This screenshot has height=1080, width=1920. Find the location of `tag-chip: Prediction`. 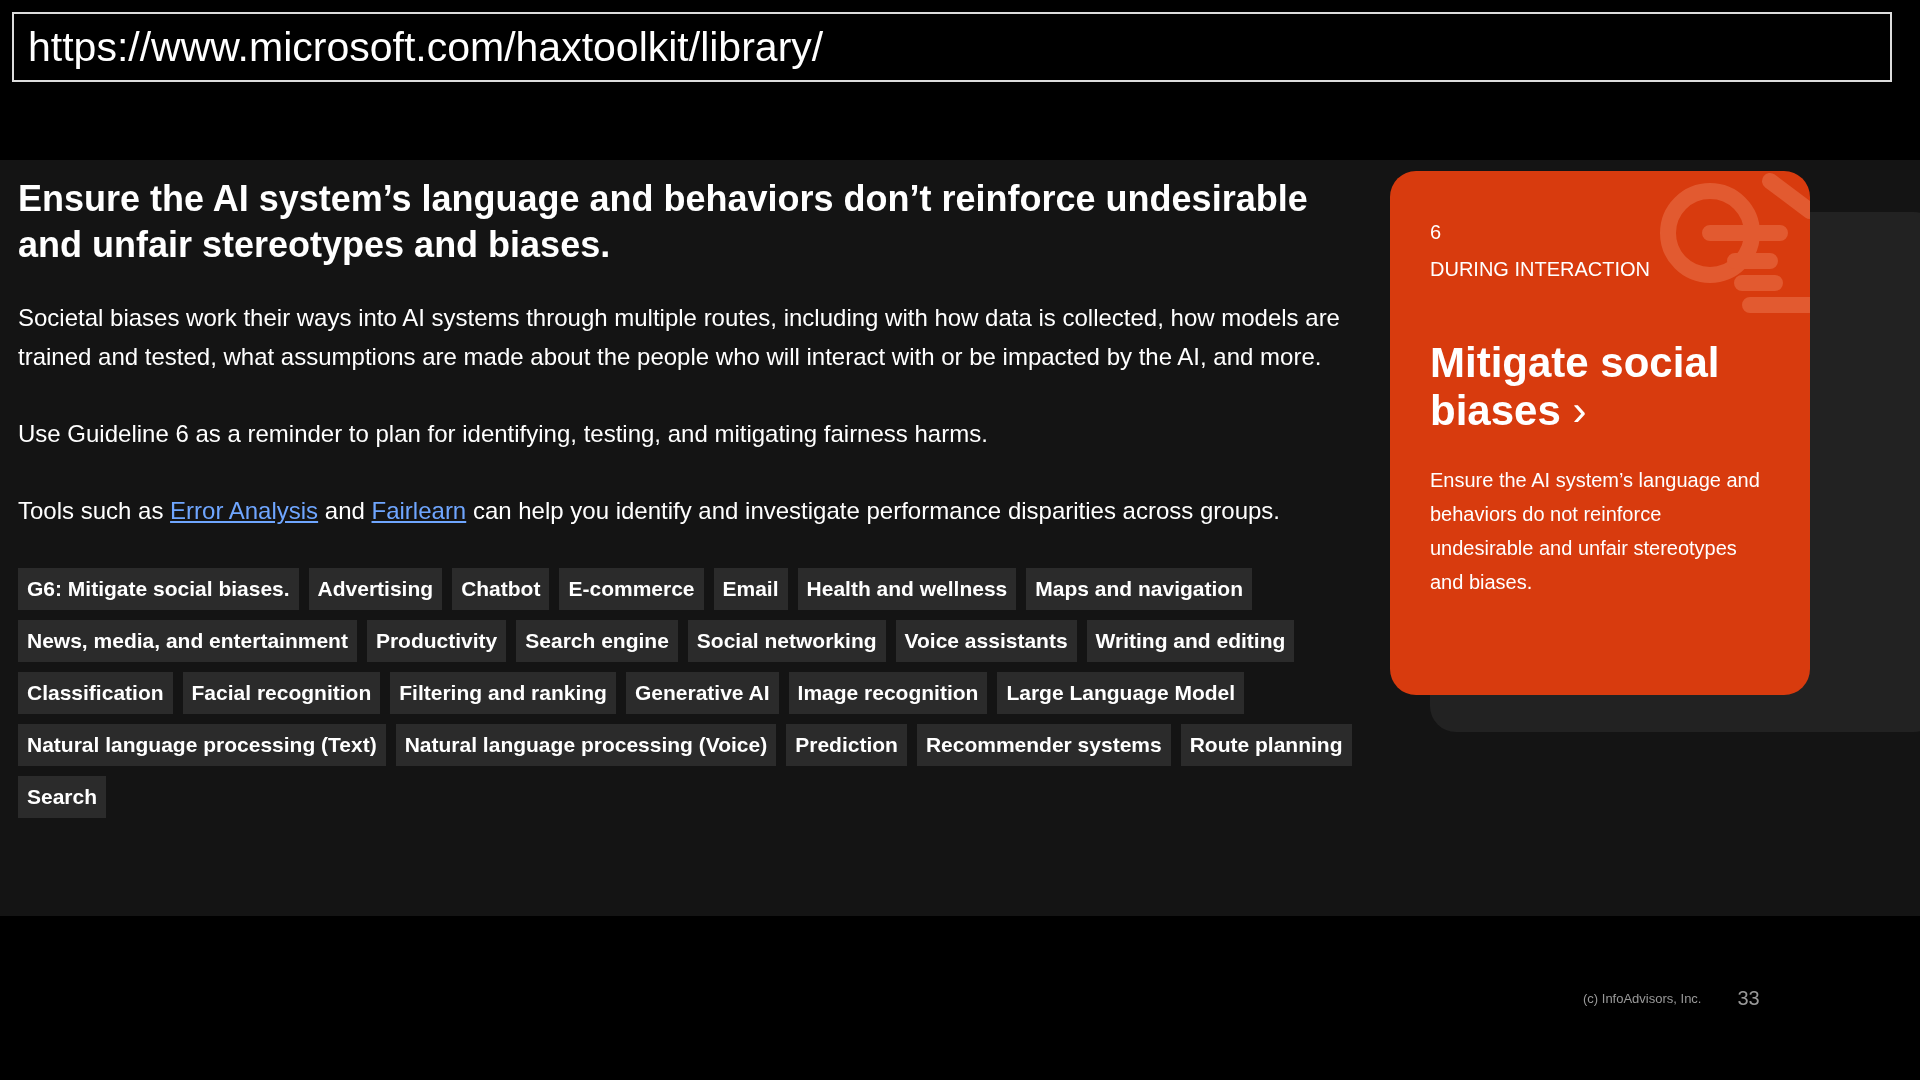

tag-chip: Prediction is located at coordinates (846, 745).